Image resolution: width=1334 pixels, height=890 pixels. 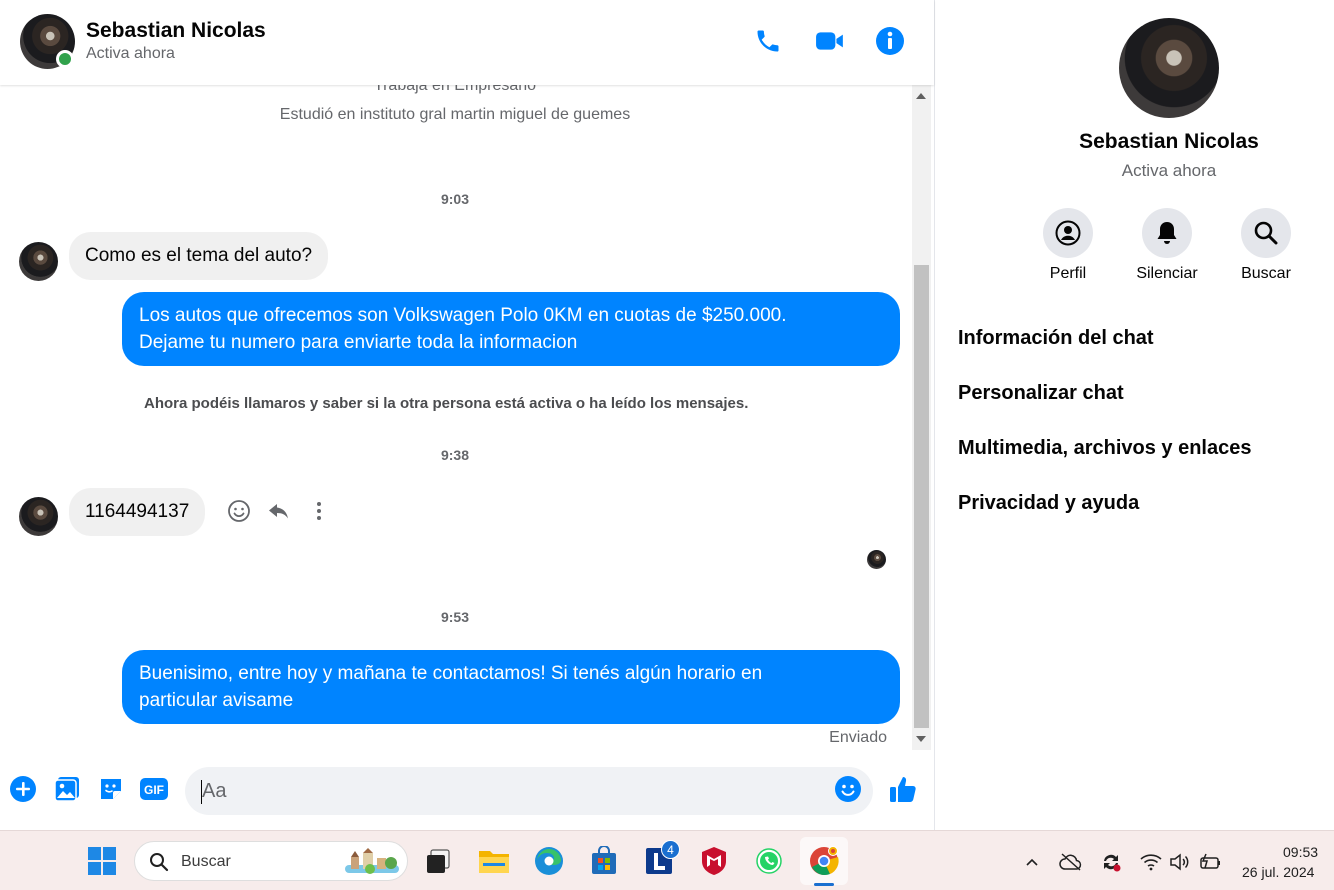 I want to click on incoming-message: Como es el tema del auto?, so click(x=199, y=256).